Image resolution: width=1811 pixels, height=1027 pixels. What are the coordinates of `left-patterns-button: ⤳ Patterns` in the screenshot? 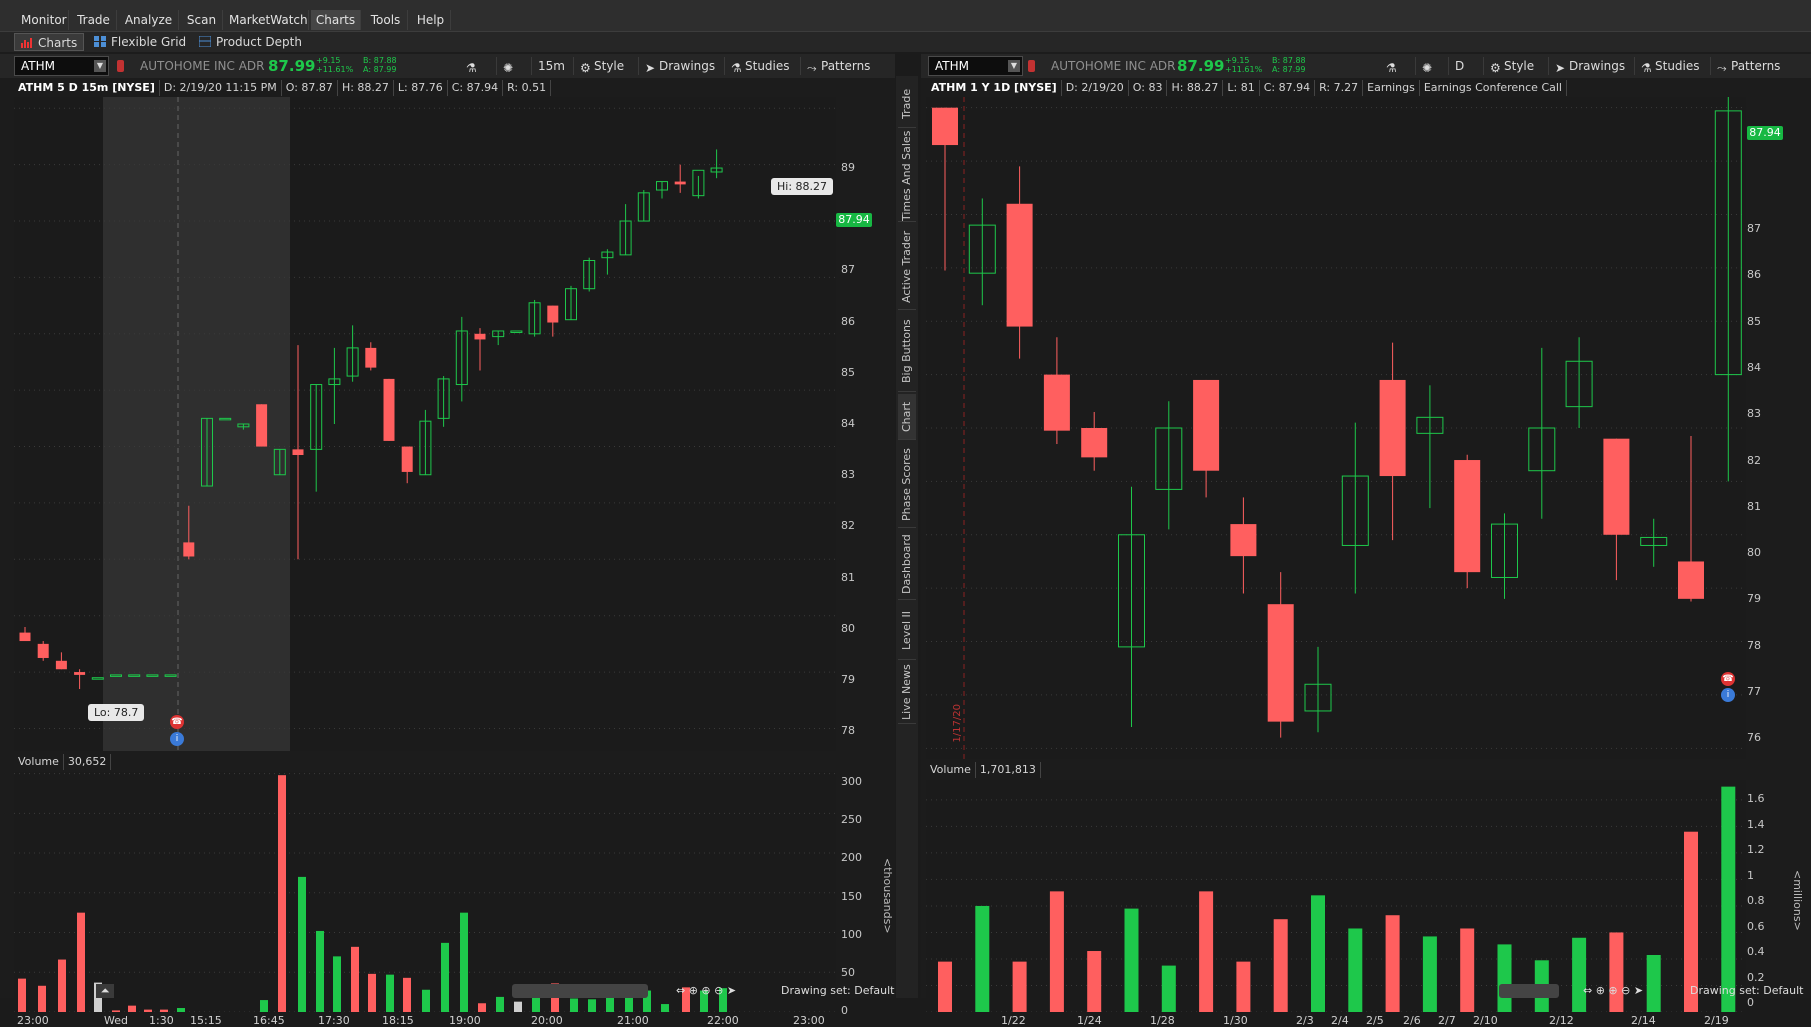 It's located at (835, 66).